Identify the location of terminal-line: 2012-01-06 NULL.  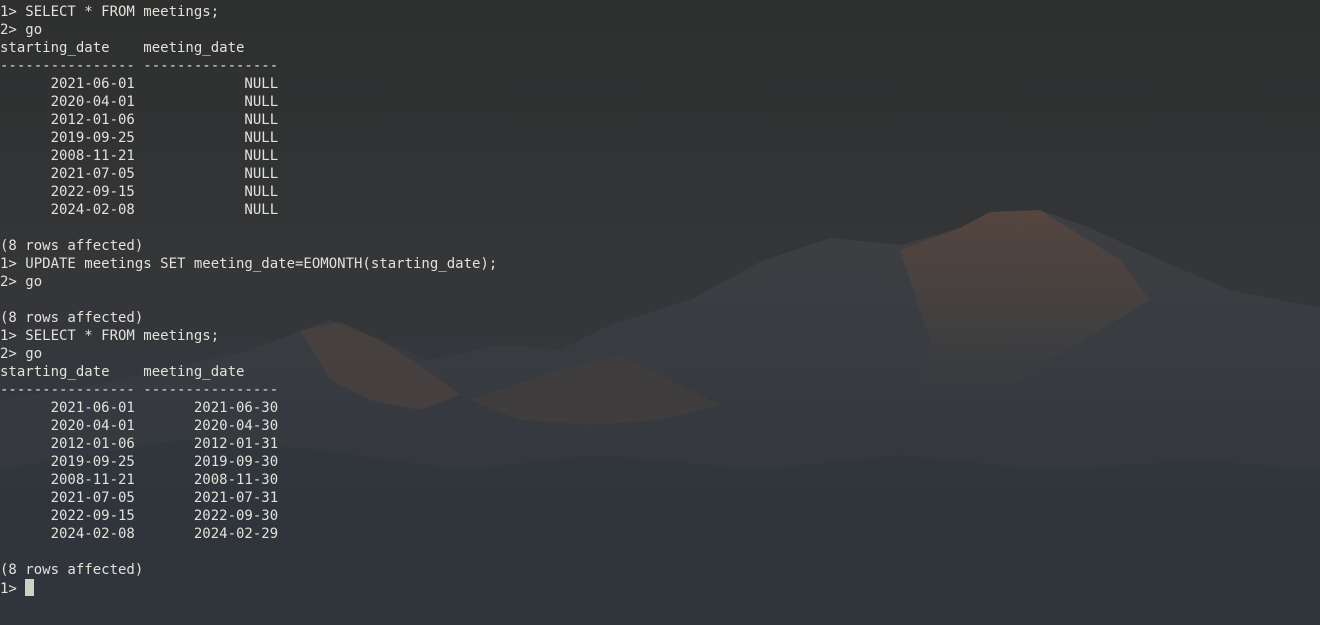
(139, 120).